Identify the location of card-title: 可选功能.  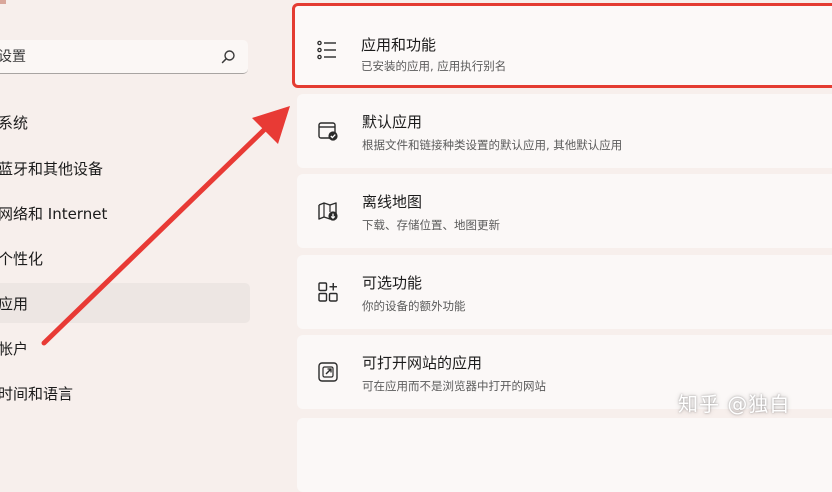
(392, 283).